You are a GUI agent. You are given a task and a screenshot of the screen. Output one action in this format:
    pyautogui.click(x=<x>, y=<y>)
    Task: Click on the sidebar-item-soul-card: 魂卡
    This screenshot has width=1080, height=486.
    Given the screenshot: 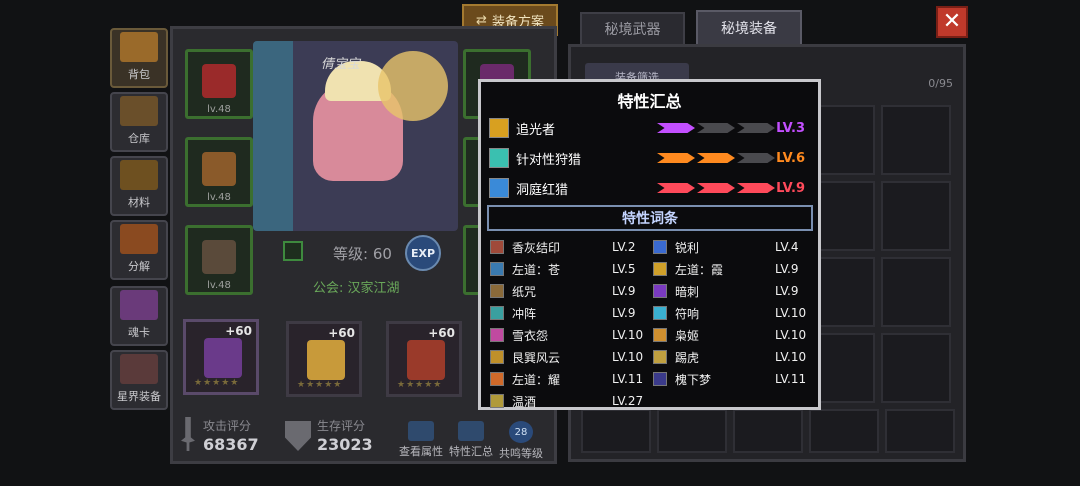 What is the action you would take?
    pyautogui.click(x=139, y=316)
    